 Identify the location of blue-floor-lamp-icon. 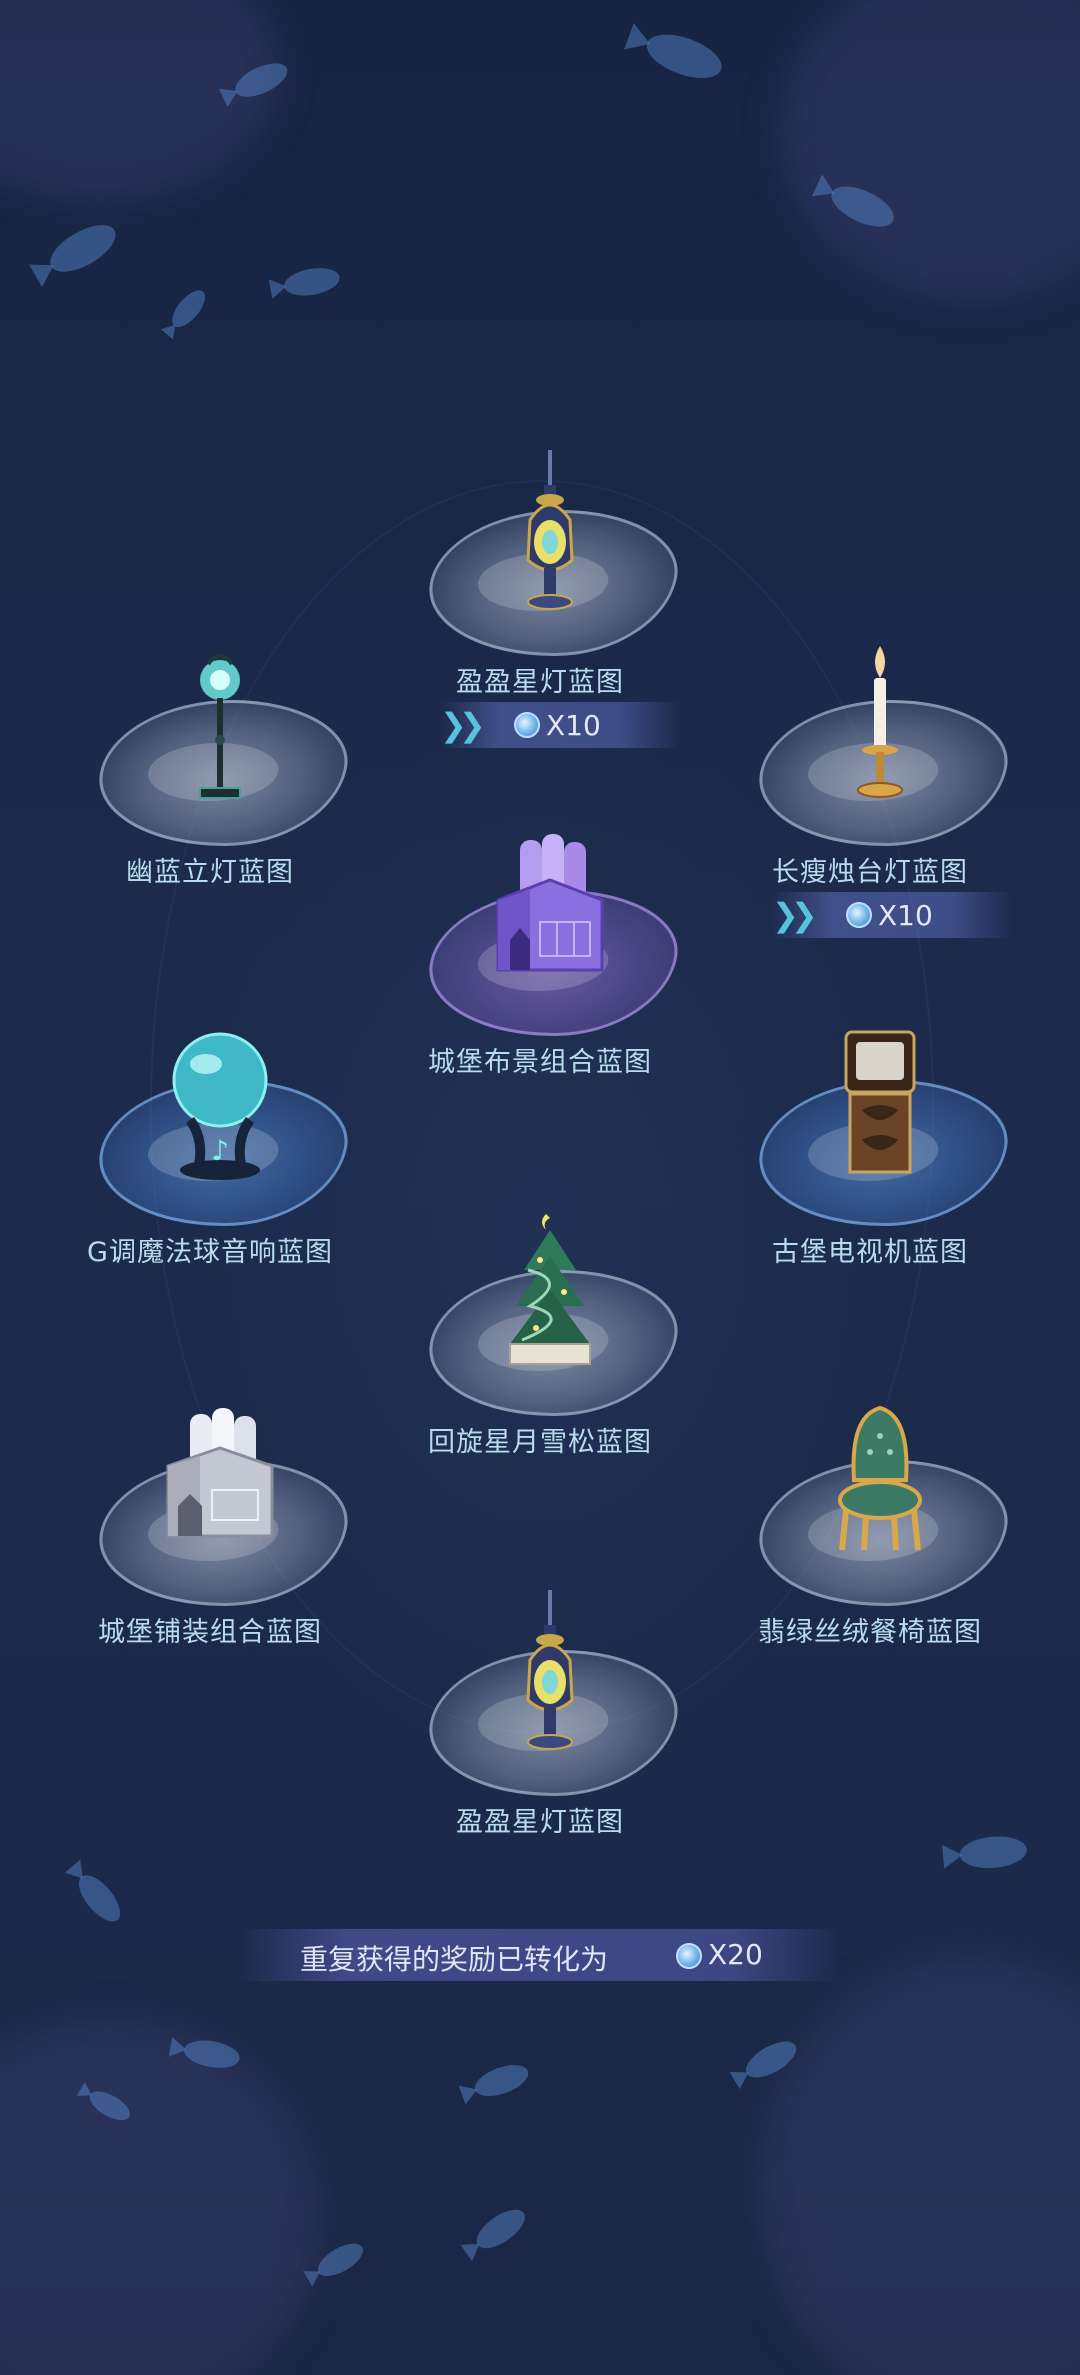
(220, 726).